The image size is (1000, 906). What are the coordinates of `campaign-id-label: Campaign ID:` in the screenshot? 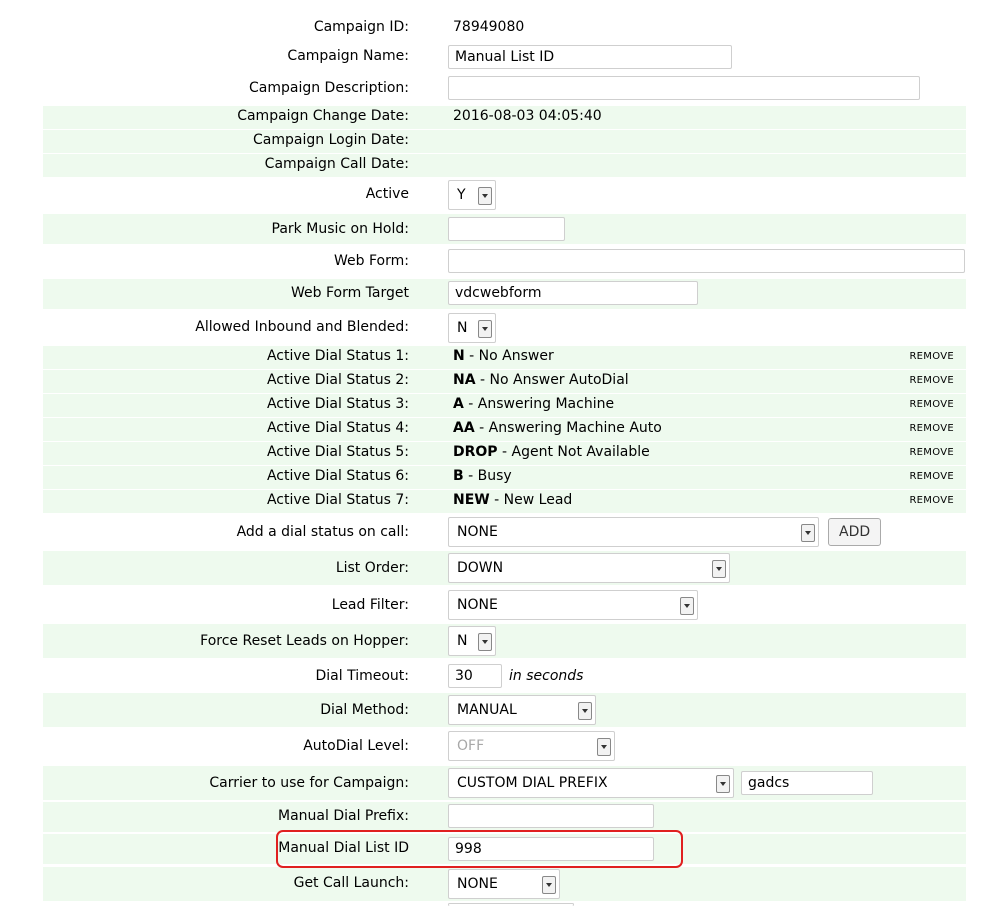 It's located at (361, 27).